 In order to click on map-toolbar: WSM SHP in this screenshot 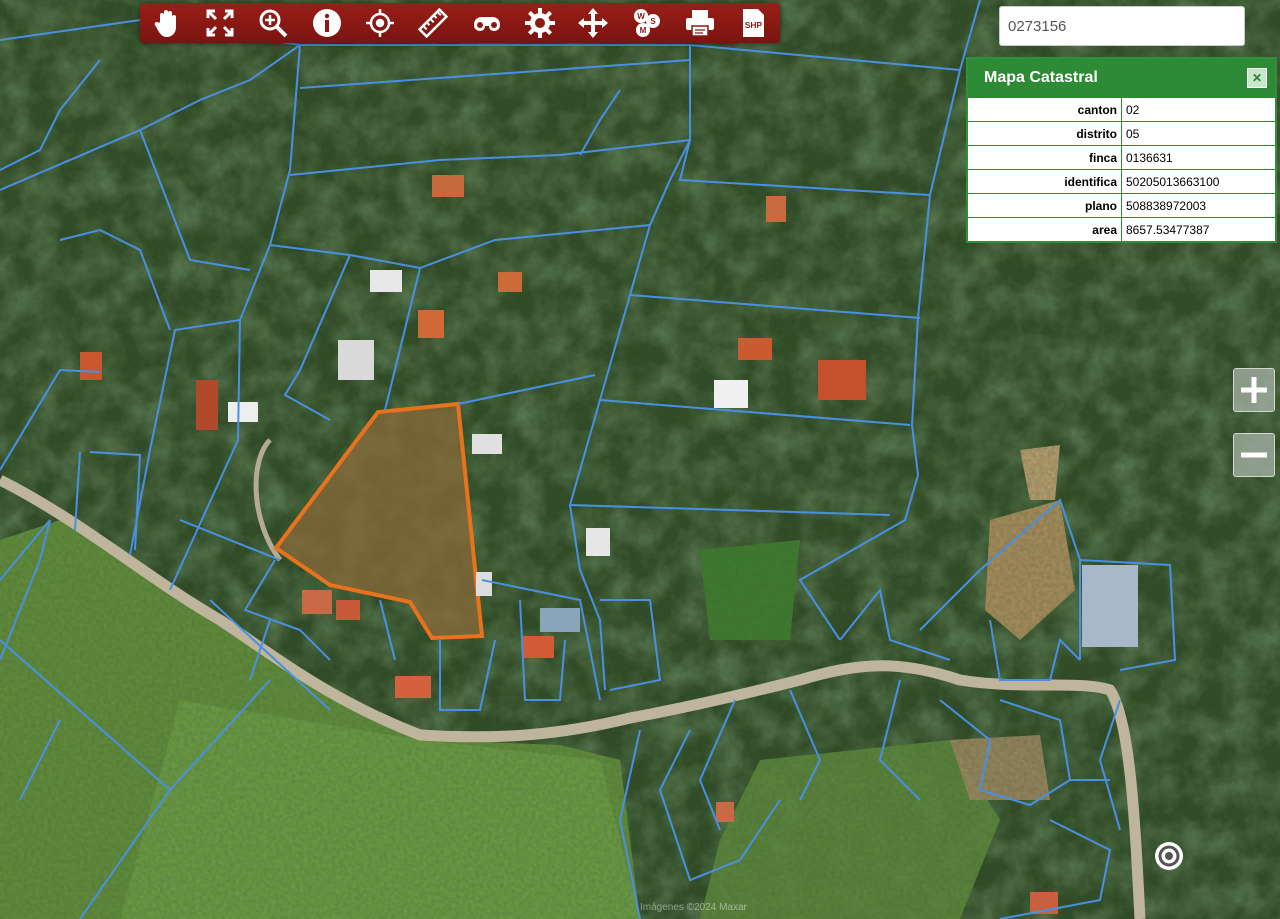, I will do `click(460, 23)`.